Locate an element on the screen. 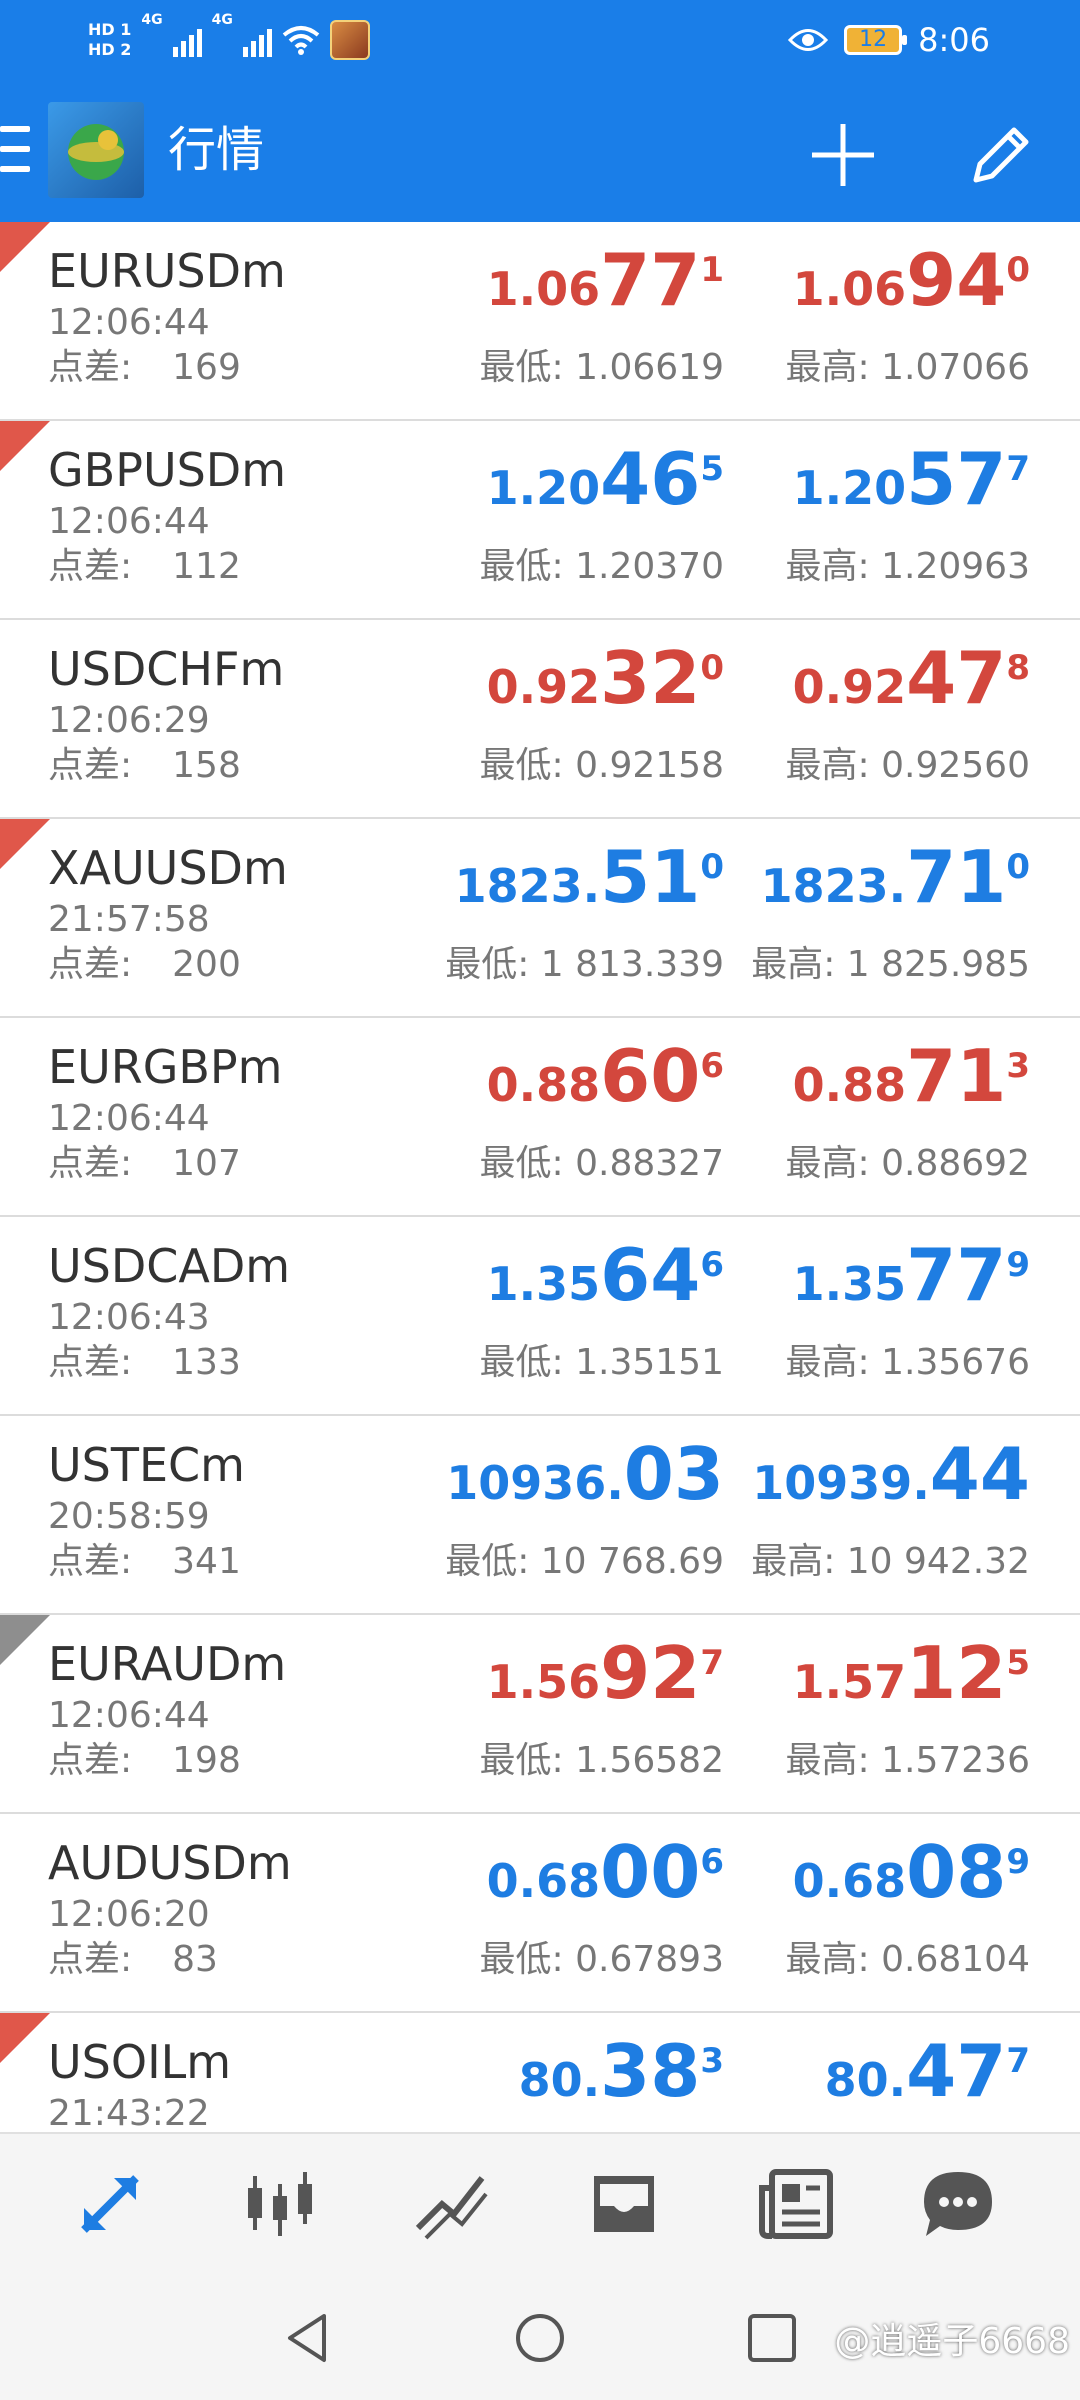 Image resolution: width=1080 pixels, height=2400 pixels. quote-row-usoilm: USOILm 21:43:22 80.383 80.477 is located at coordinates (540, 2072).